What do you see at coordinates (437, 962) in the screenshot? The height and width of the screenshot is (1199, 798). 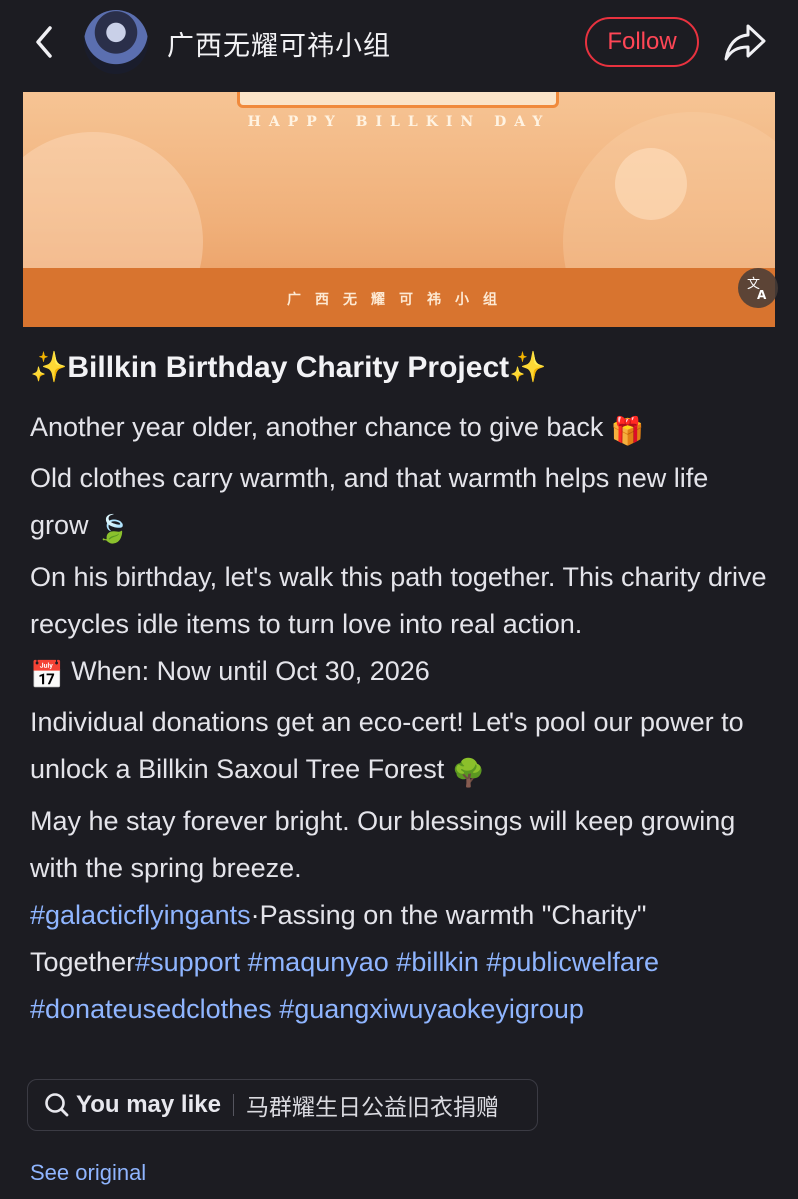 I see `hashtag-link: #billkin` at bounding box center [437, 962].